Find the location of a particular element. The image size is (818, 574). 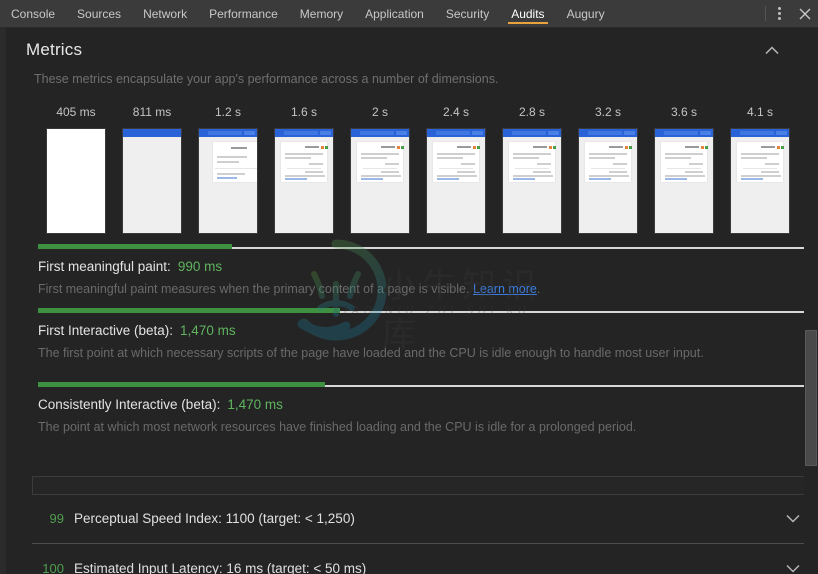

tab-security: Security is located at coordinates (467, 13).